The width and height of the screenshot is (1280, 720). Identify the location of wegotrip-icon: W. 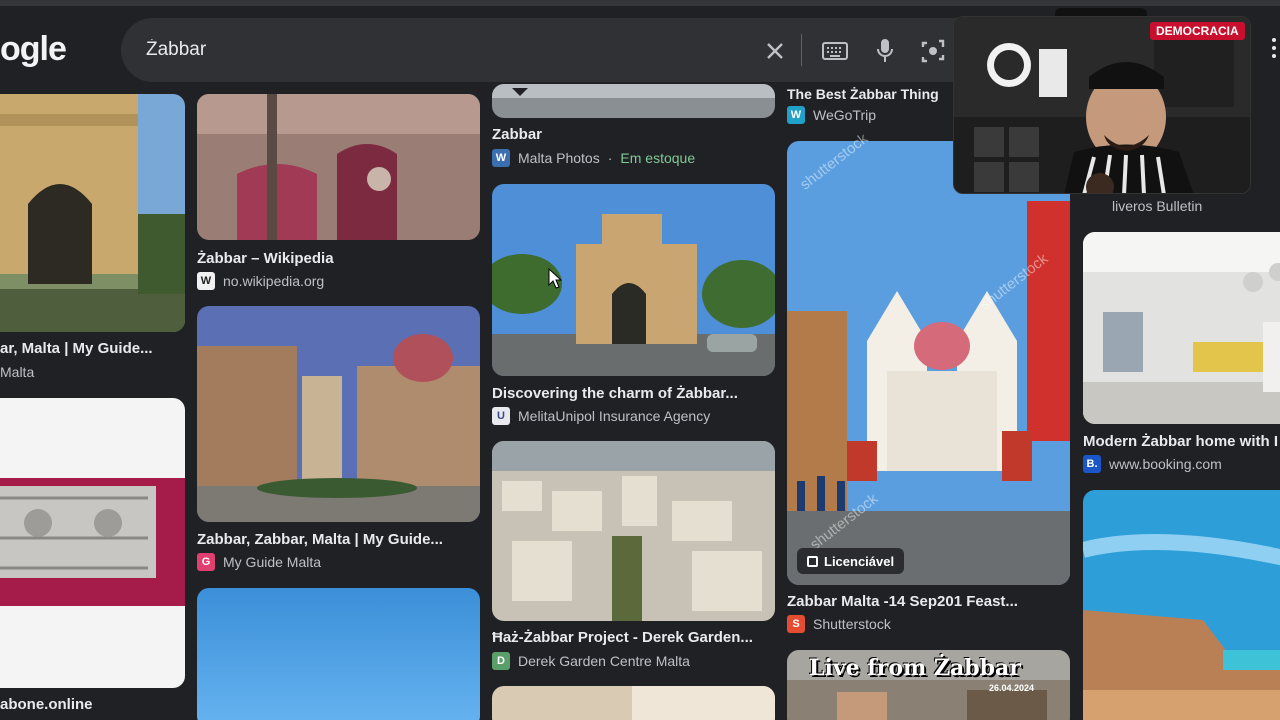
(796, 115).